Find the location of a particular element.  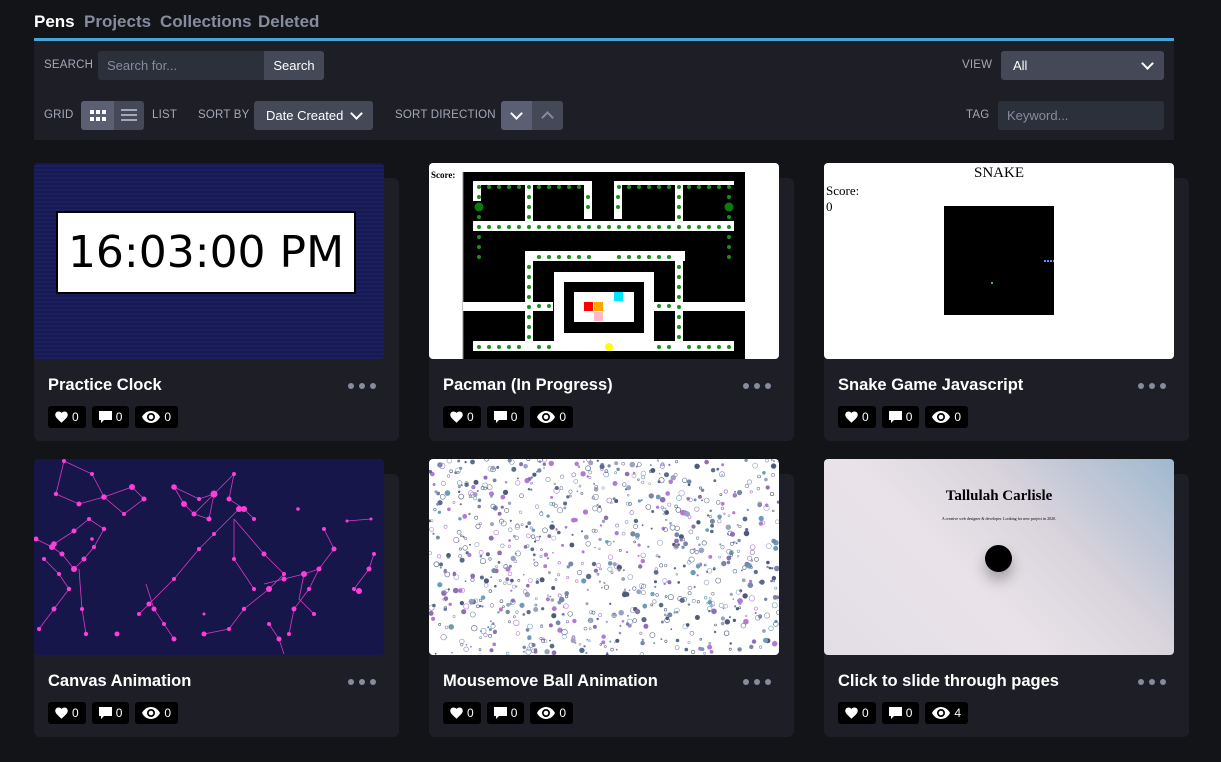

search-button: Search is located at coordinates (294, 65).